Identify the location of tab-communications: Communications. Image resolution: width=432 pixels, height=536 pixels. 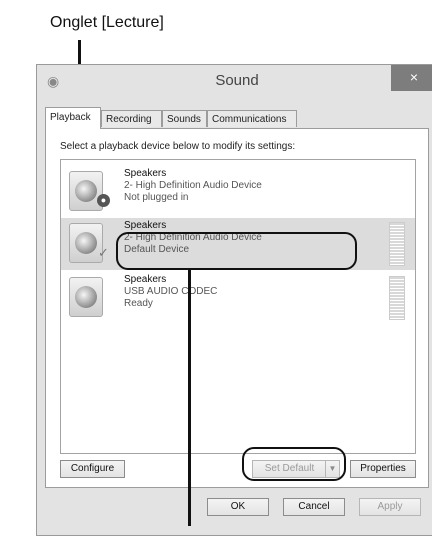
(252, 118).